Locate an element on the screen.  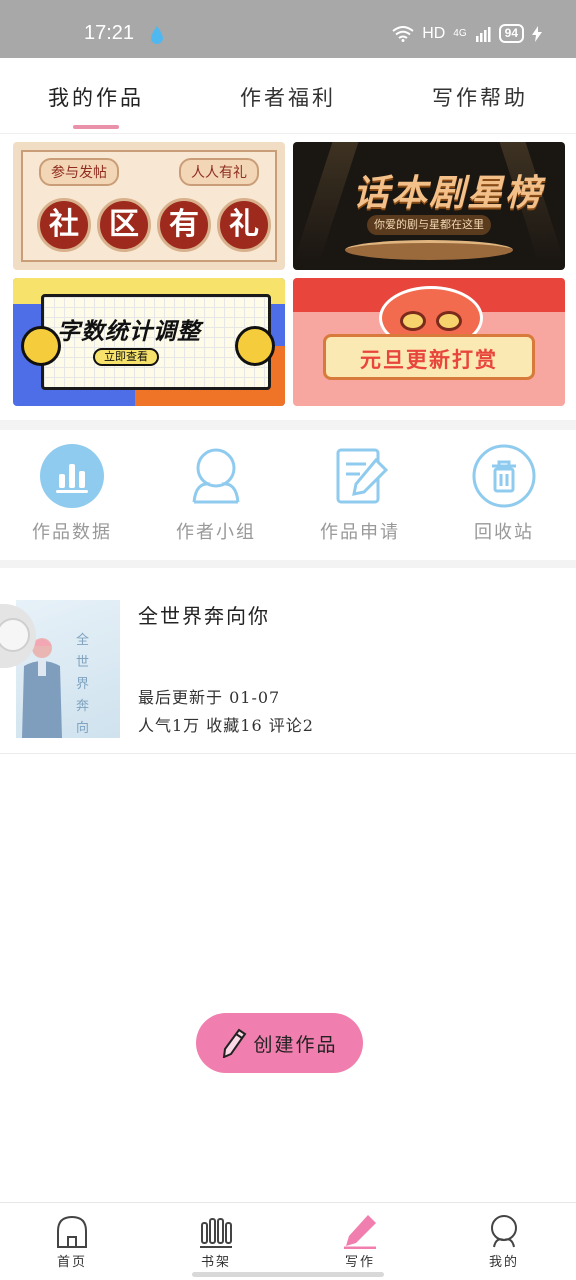
action-label: 作品数据 is located at coordinates (72, 532).